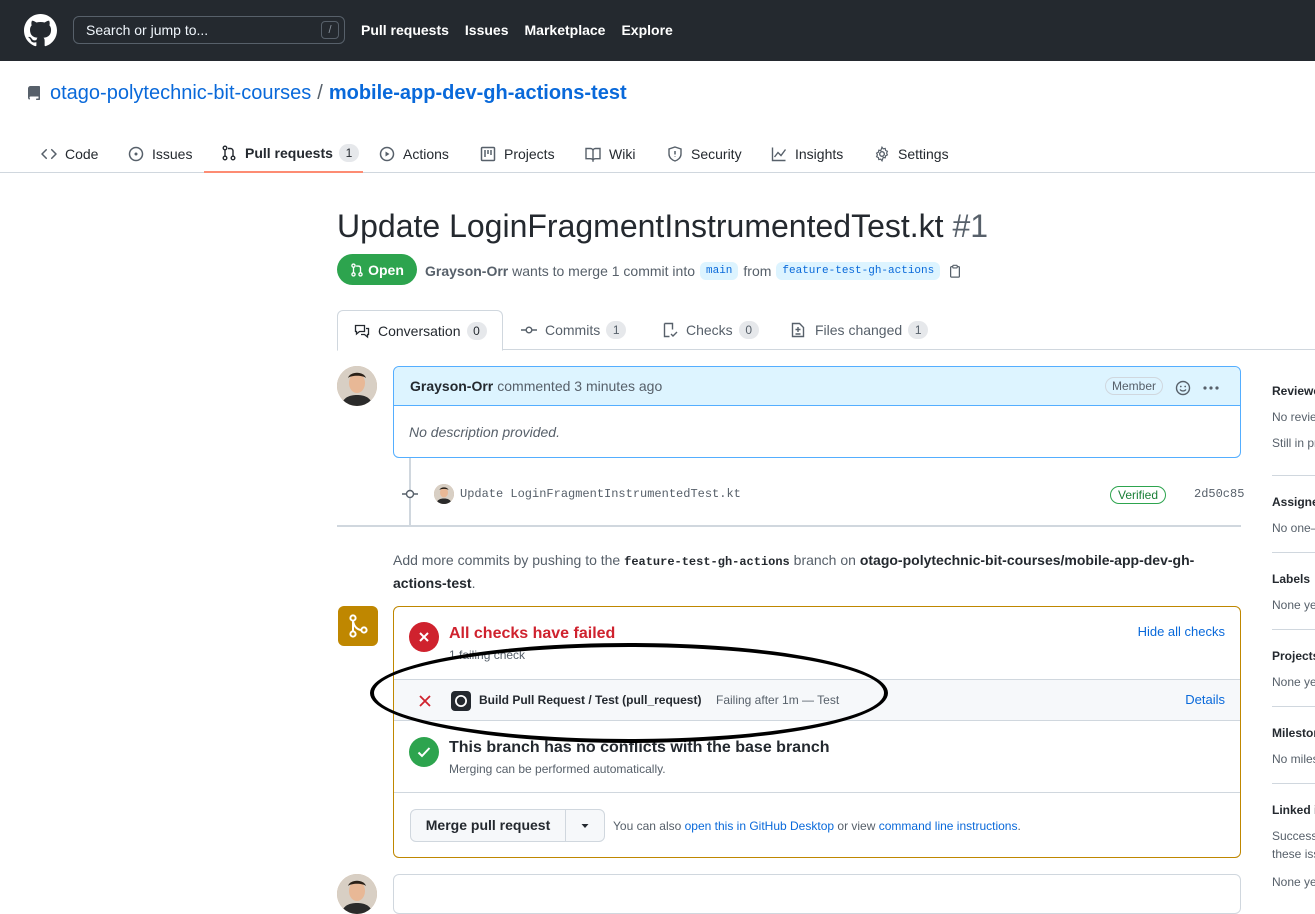 The width and height of the screenshot is (1315, 914). Describe the element at coordinates (488, 825) in the screenshot. I see `merge-pull-request-button: Merge pull request` at that location.